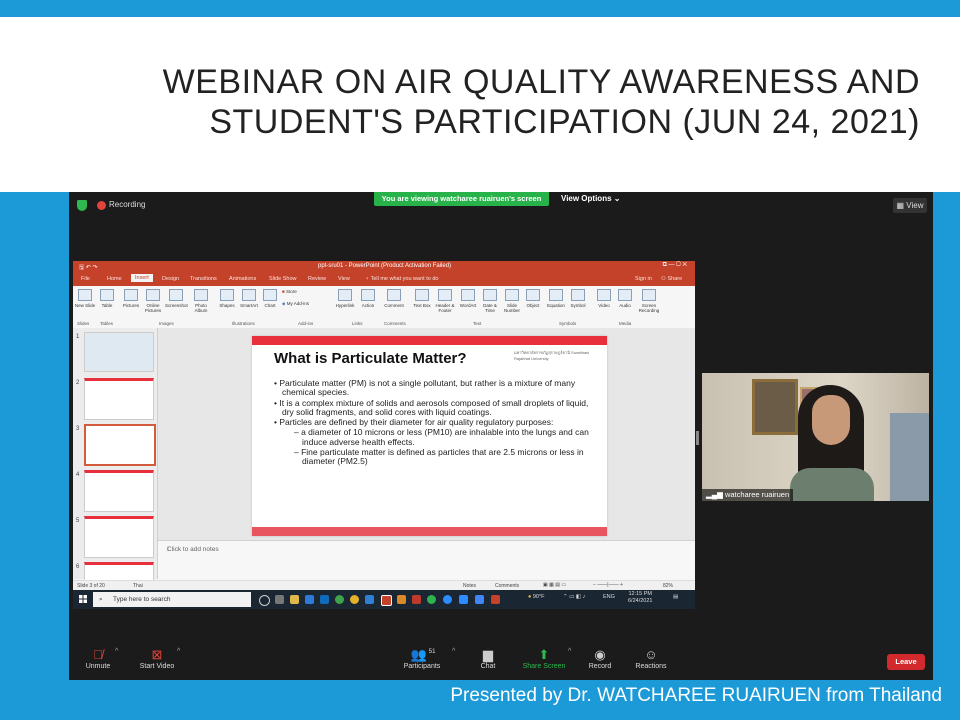 The width and height of the screenshot is (960, 720). Describe the element at coordinates (354, 599) in the screenshot. I see `chrome-icon` at that location.